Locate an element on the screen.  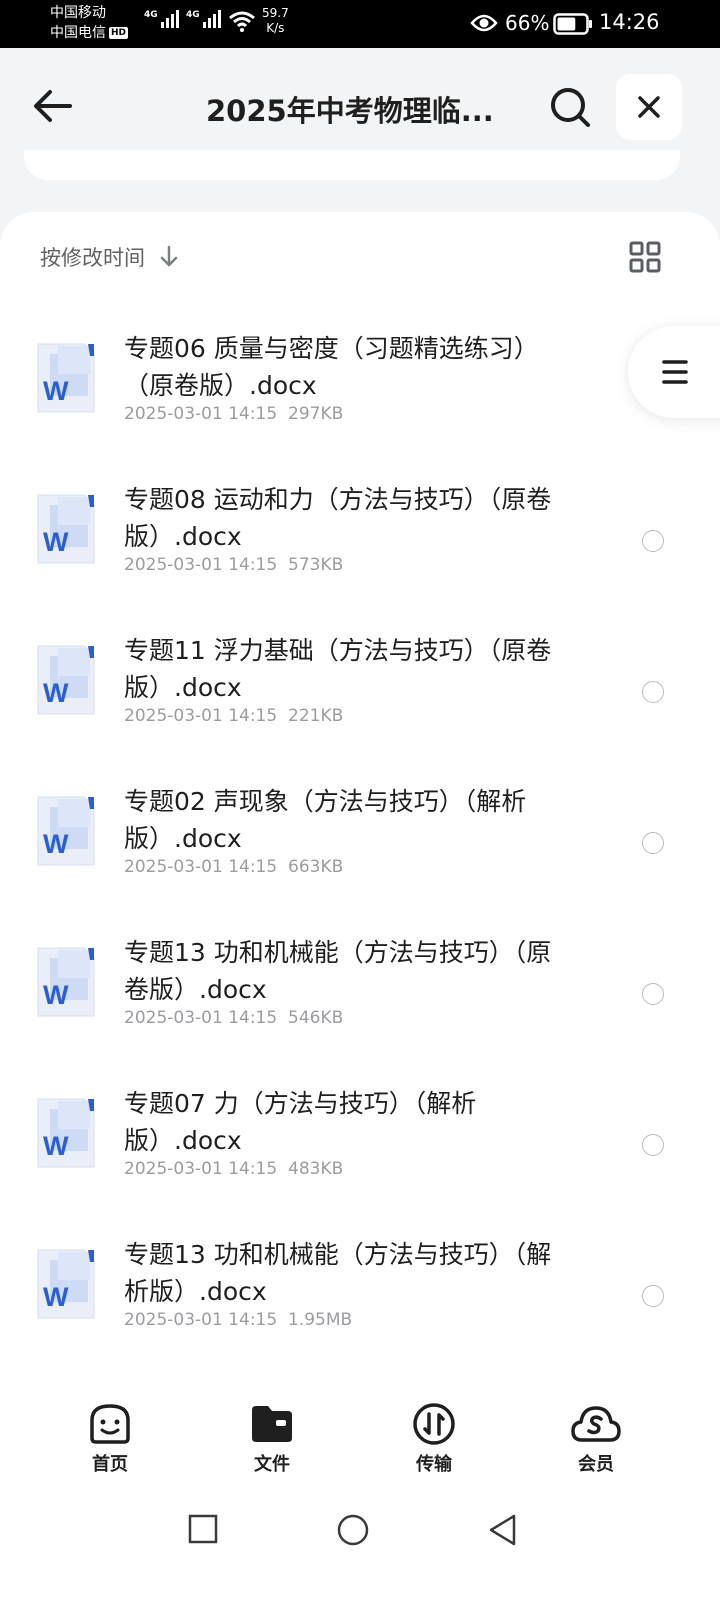
signal-1-icon: 4G is located at coordinates (161, 19).